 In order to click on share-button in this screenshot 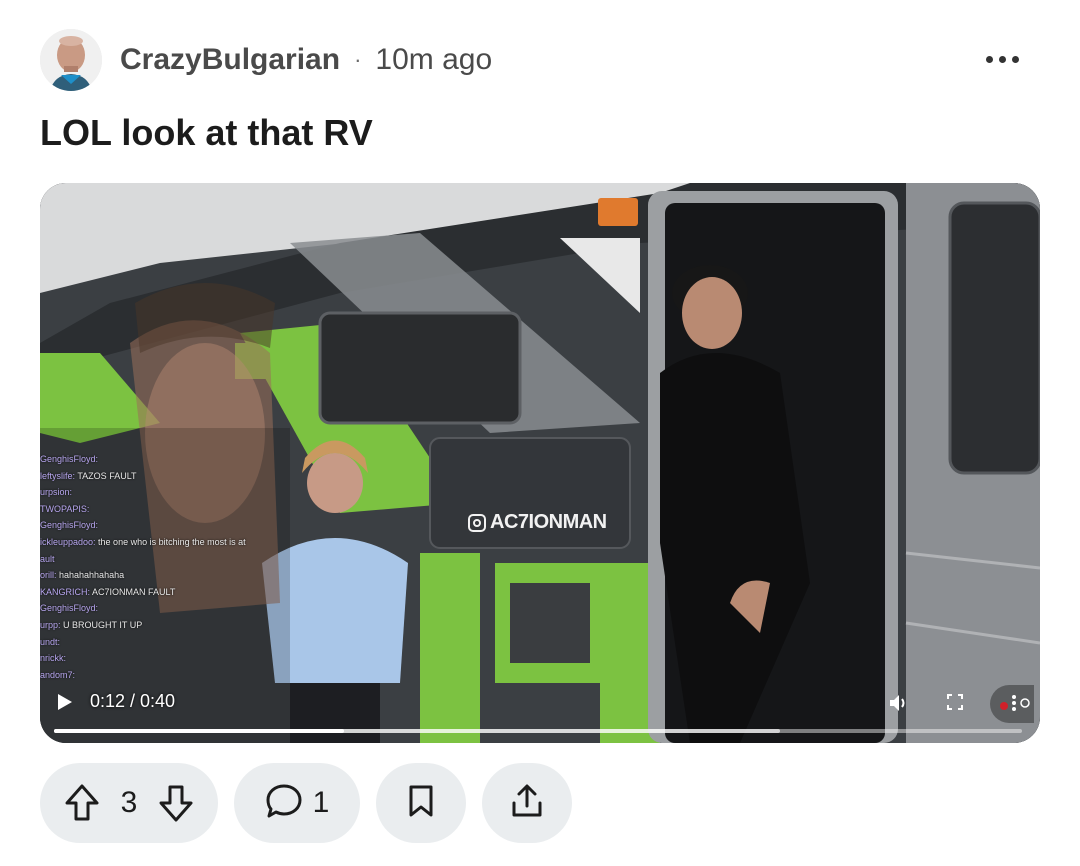, I will do `click(527, 803)`.